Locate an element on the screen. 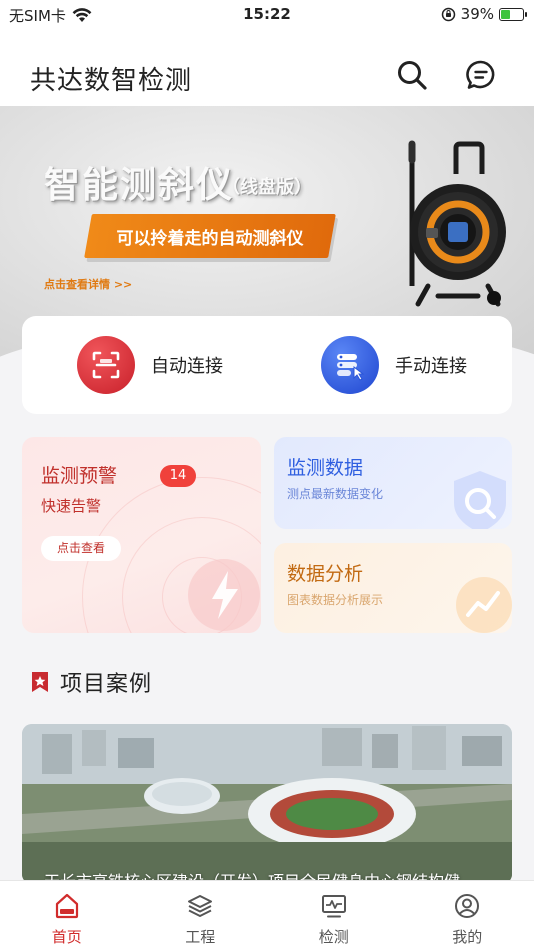 The width and height of the screenshot is (534, 950). auto-connect-label: 自动连接 is located at coordinates (187, 366).